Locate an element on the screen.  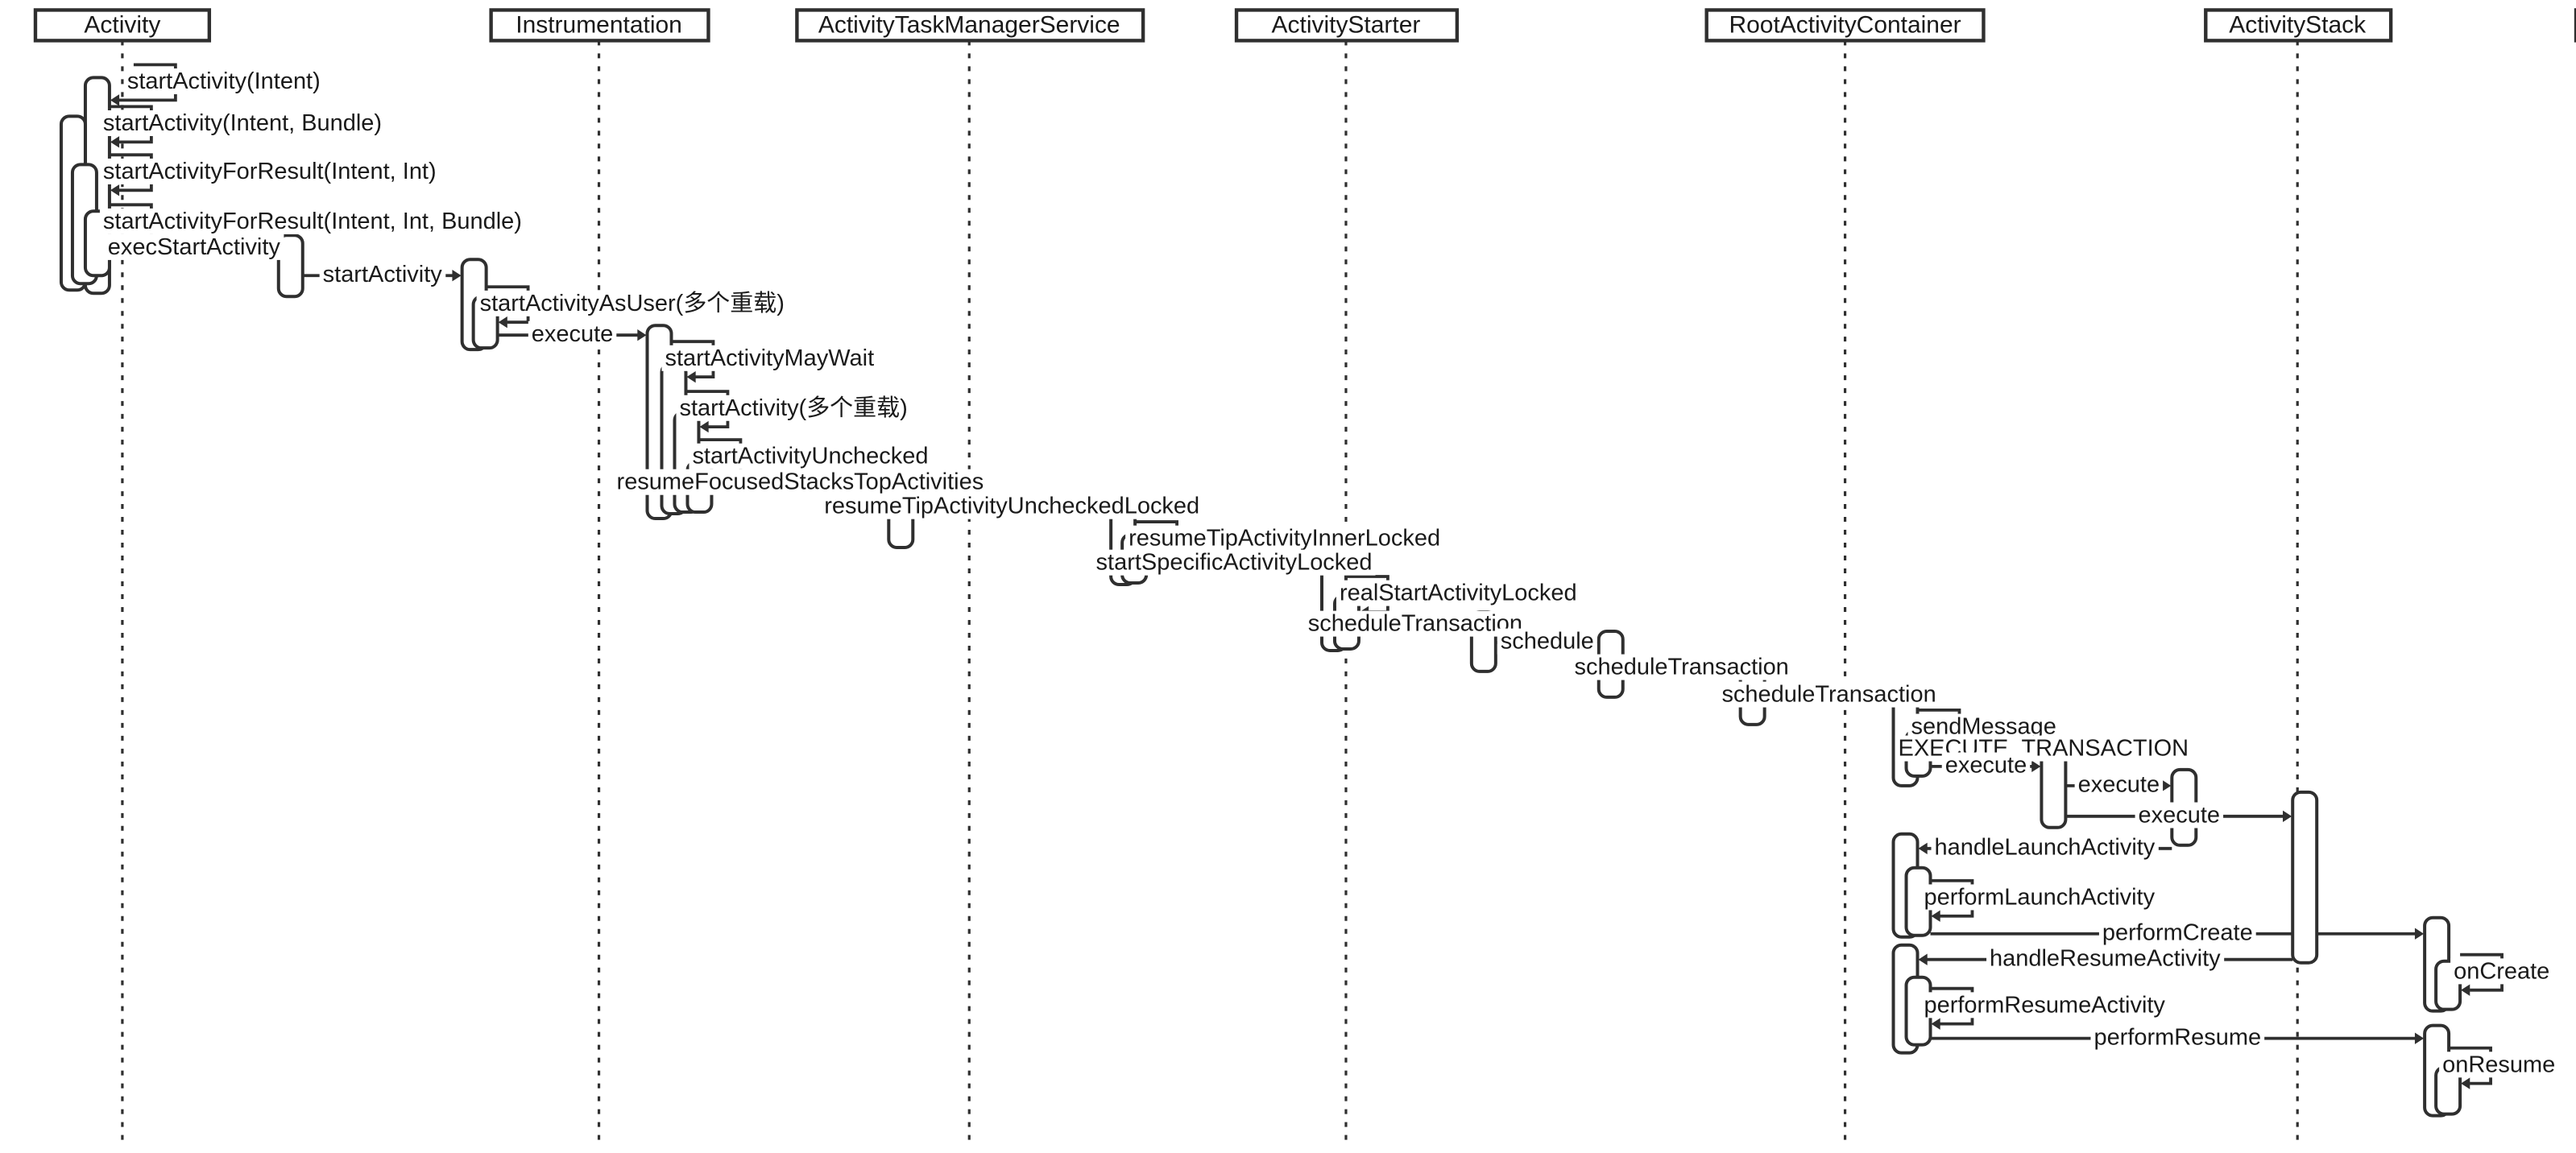
message-label2-m21: EXECUTE_TRANSACTION is located at coordinates (2044, 749).